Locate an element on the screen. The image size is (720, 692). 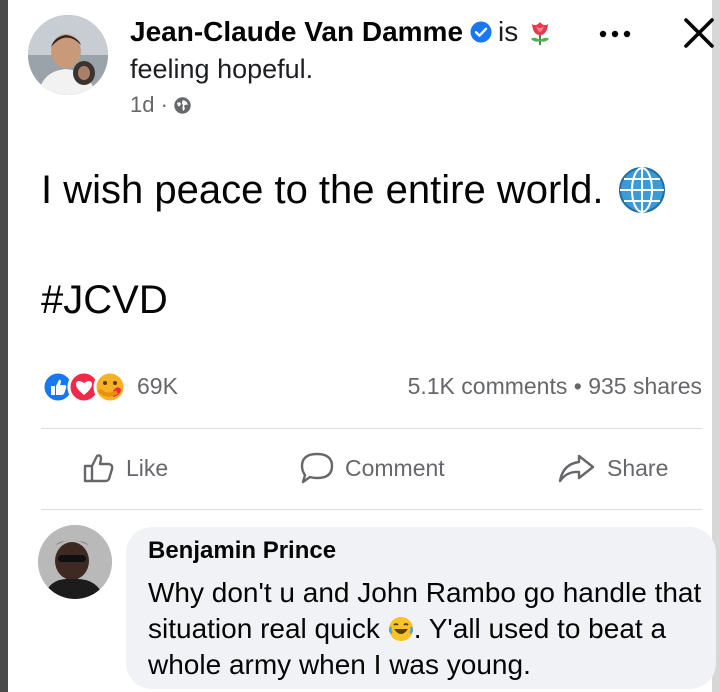
post-meta: 1d · is located at coordinates (160, 105).